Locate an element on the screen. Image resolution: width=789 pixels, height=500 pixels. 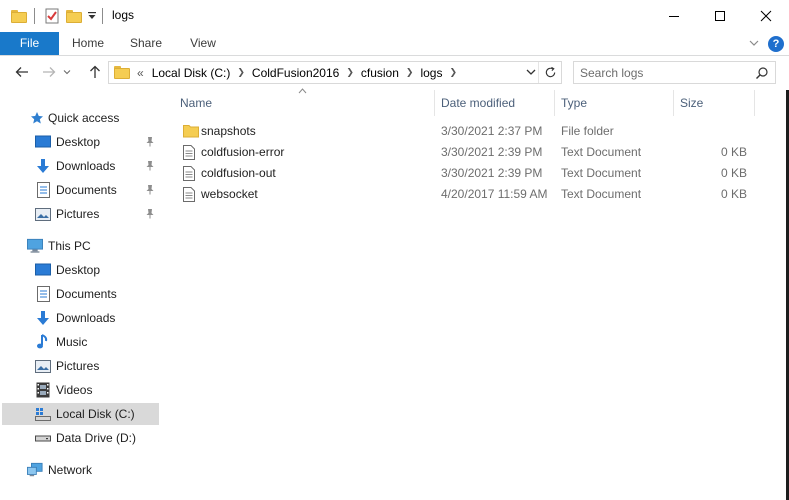
sidebar-item-label: Network is located at coordinates (70, 470).